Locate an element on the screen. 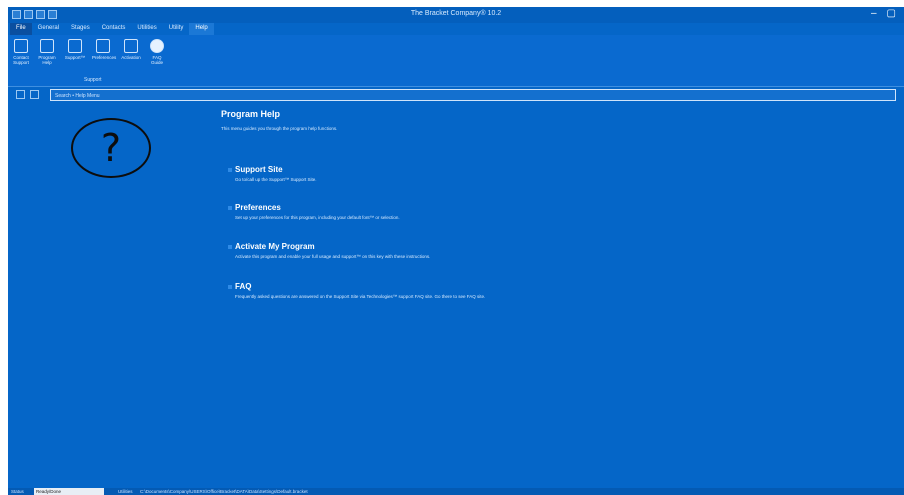  program-help-label: Program Help is located at coordinates (47, 60).